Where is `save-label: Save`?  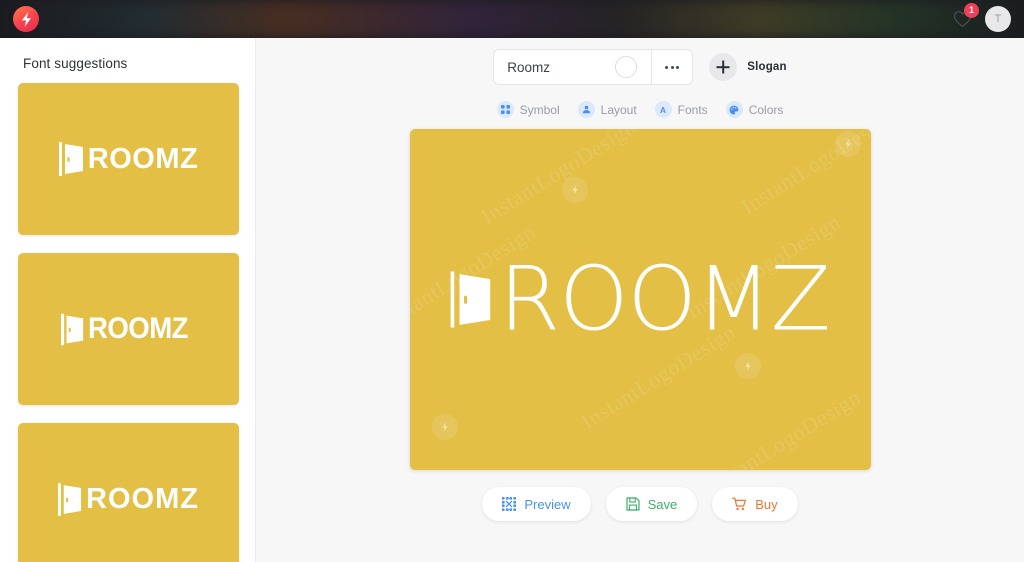 save-label: Save is located at coordinates (662, 504).